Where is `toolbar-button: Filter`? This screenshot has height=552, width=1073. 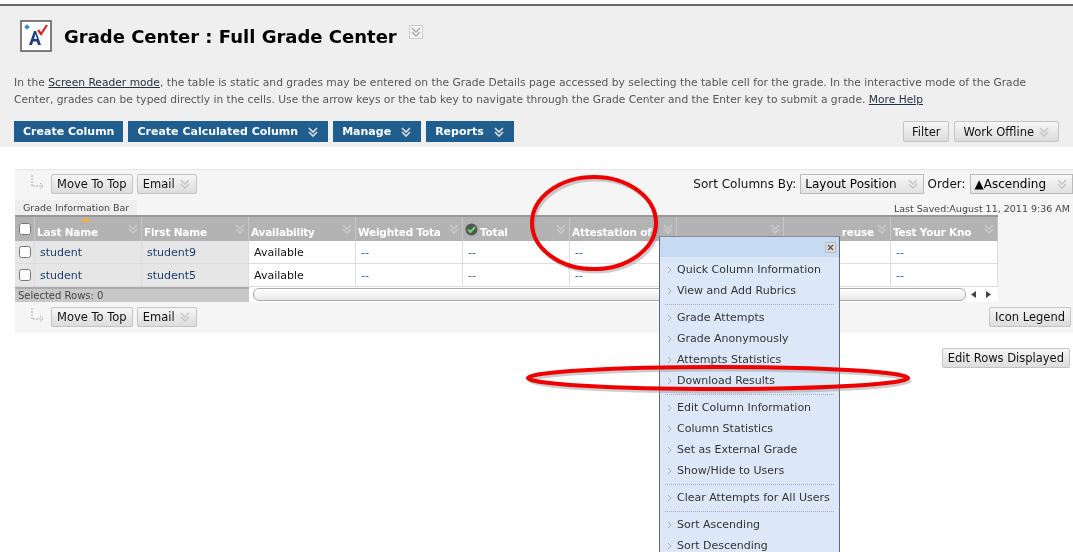 toolbar-button: Filter is located at coordinates (926, 131).